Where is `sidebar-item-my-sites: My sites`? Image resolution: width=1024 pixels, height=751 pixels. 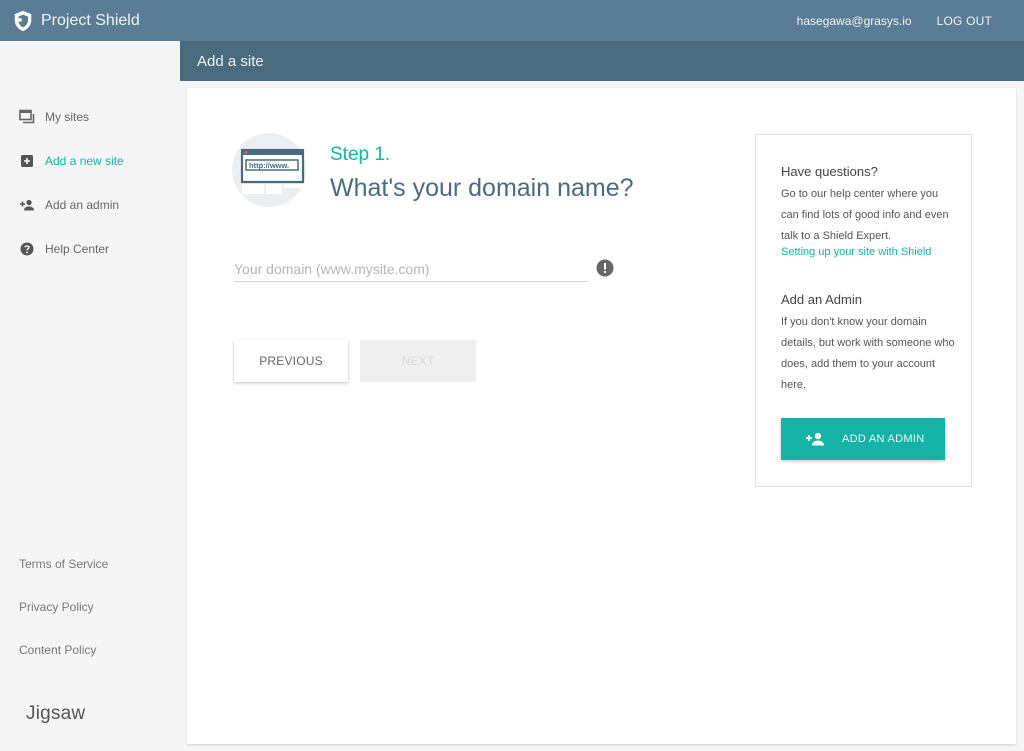 sidebar-item-my-sites: My sites is located at coordinates (54, 117).